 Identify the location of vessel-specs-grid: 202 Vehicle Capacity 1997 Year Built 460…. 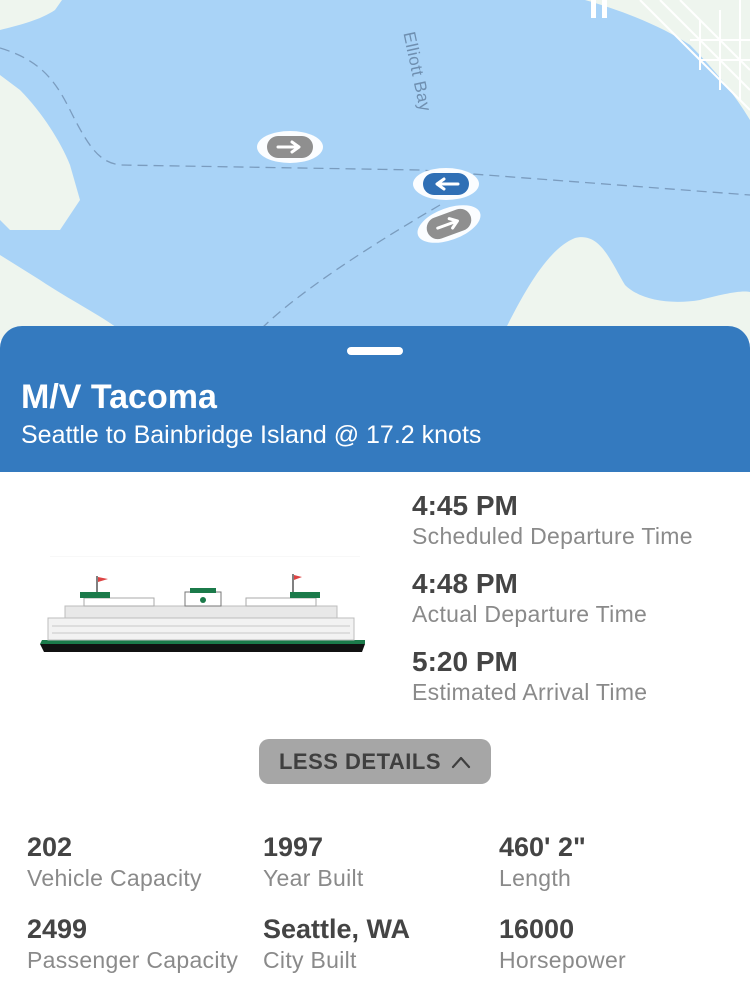
(388, 903).